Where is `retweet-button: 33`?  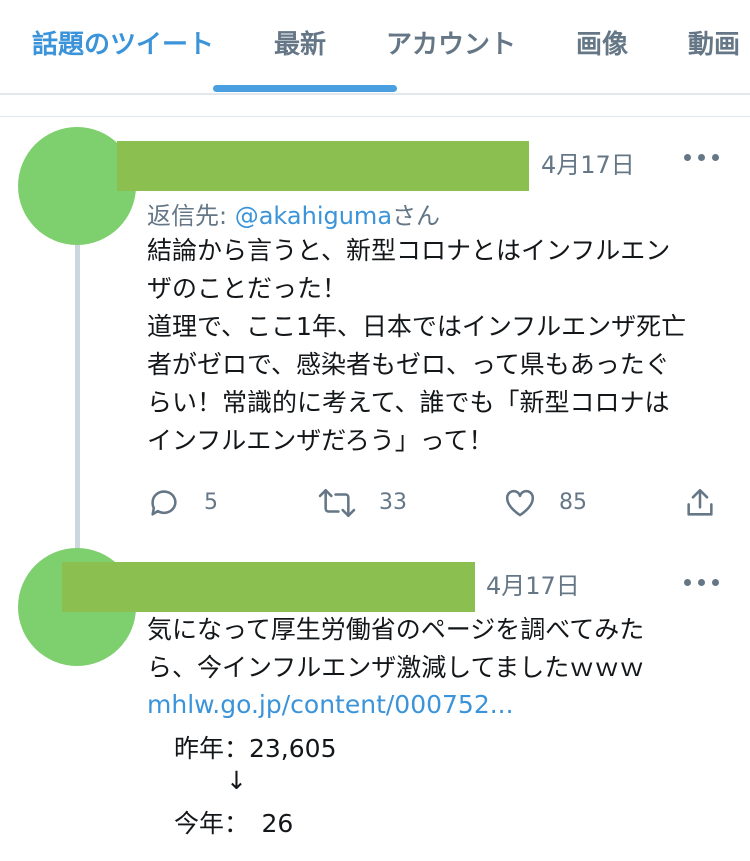 retweet-button: 33 is located at coordinates (367, 504).